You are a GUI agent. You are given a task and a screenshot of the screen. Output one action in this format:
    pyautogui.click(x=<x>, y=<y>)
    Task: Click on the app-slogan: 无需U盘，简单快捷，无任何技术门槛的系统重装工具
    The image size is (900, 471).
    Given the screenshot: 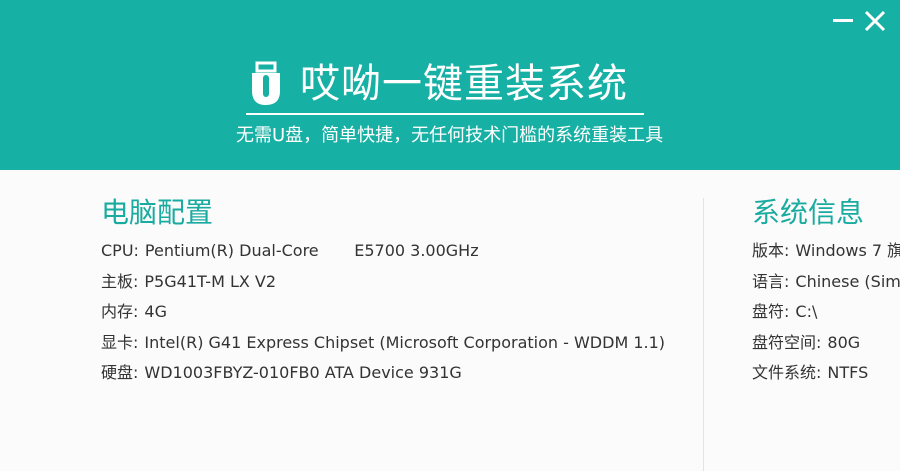 What is the action you would take?
    pyautogui.click(x=450, y=135)
    